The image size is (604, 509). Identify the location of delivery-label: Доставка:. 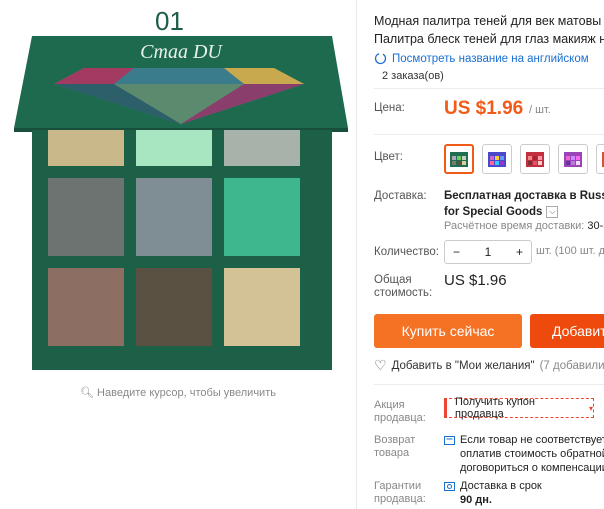
(400, 196).